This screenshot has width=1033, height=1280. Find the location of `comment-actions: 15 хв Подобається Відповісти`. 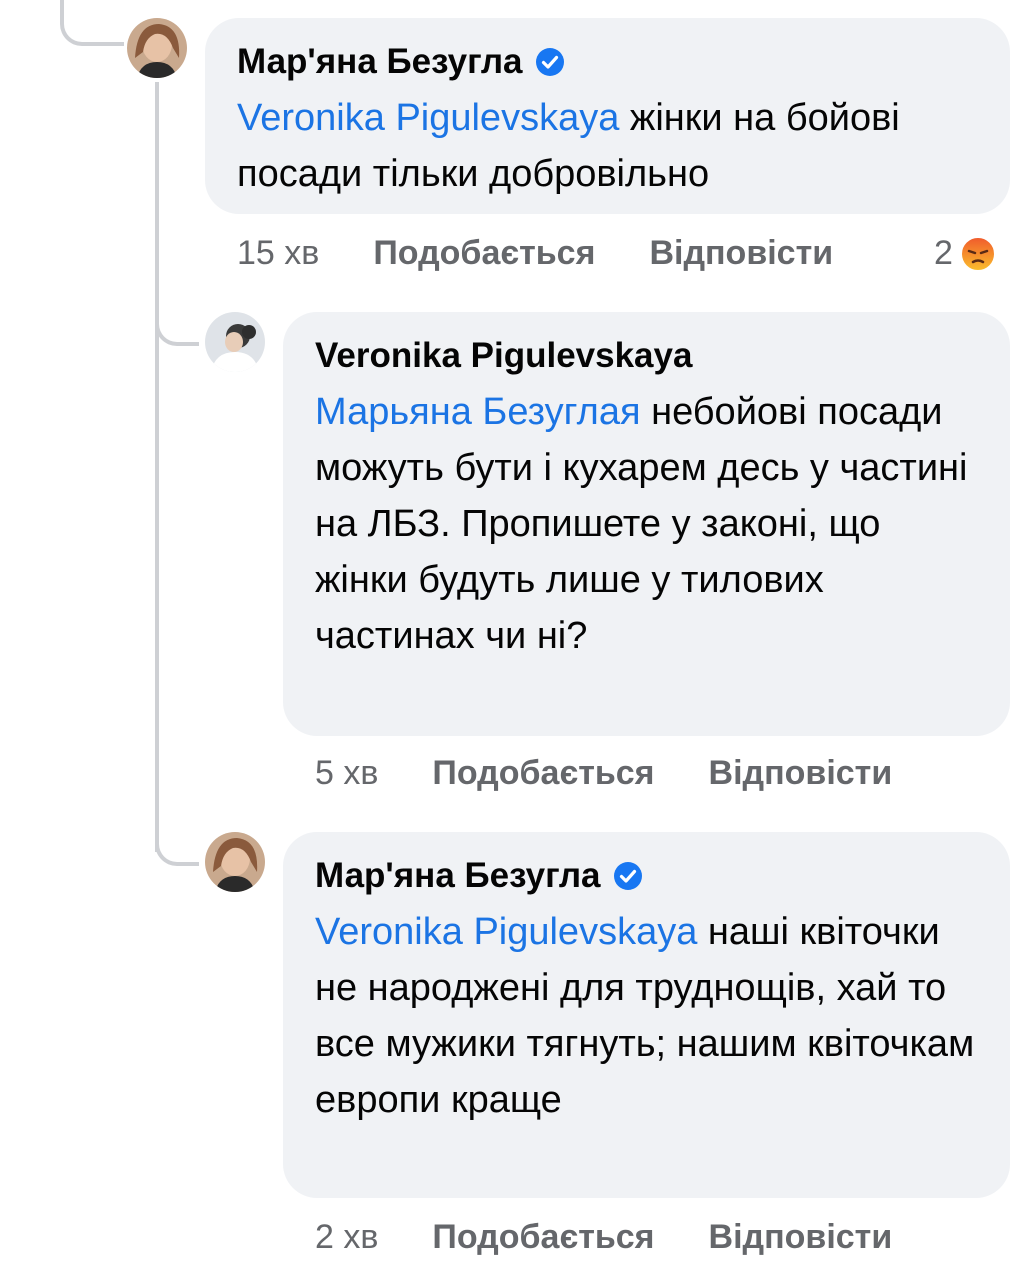

comment-actions: 15 хв Подобається Відповісти is located at coordinates (535, 253).